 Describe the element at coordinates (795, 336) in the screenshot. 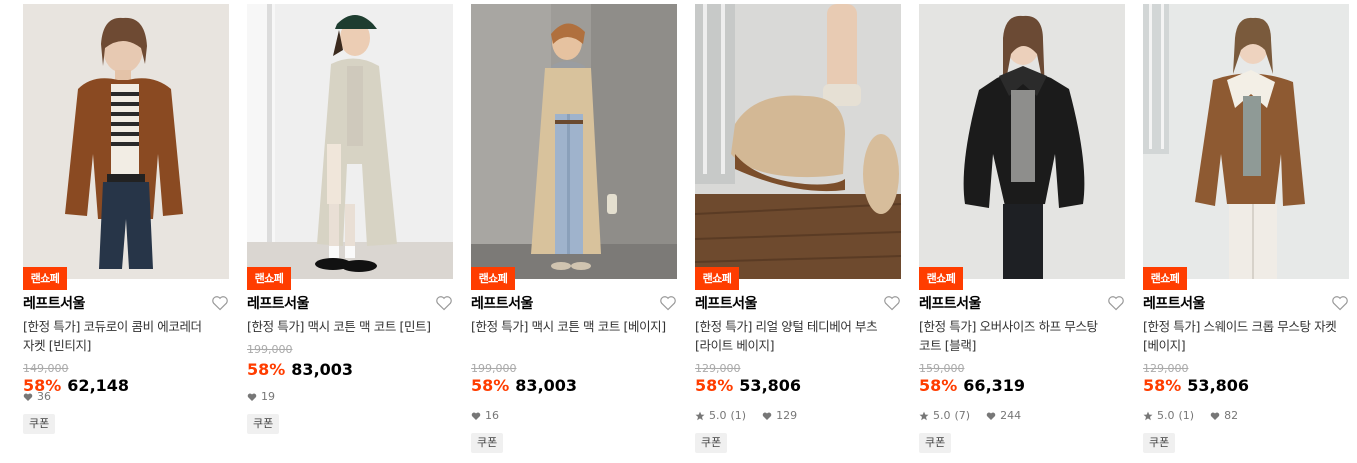

I see `product-name: [한정 특가] 리얼 양털 테디베어 부츠 [라이트 베이지]` at that location.